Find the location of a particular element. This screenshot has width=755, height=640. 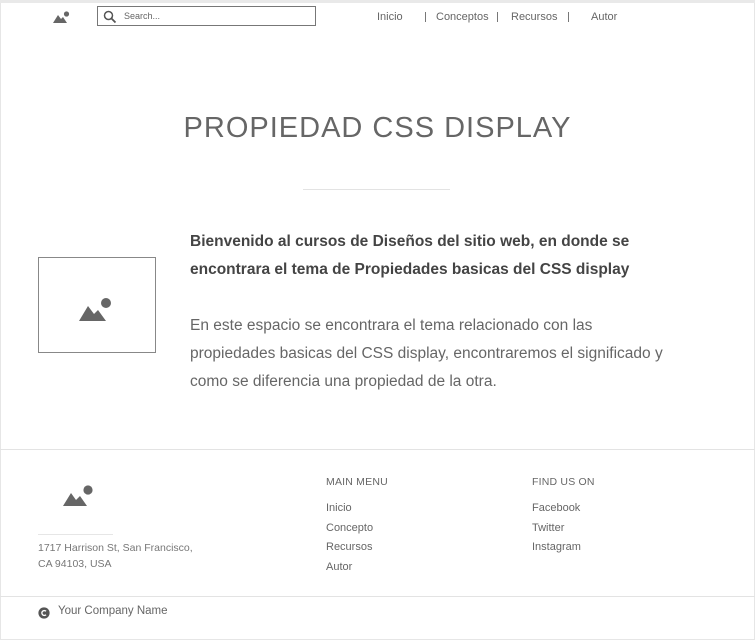

search-box is located at coordinates (206, 16).